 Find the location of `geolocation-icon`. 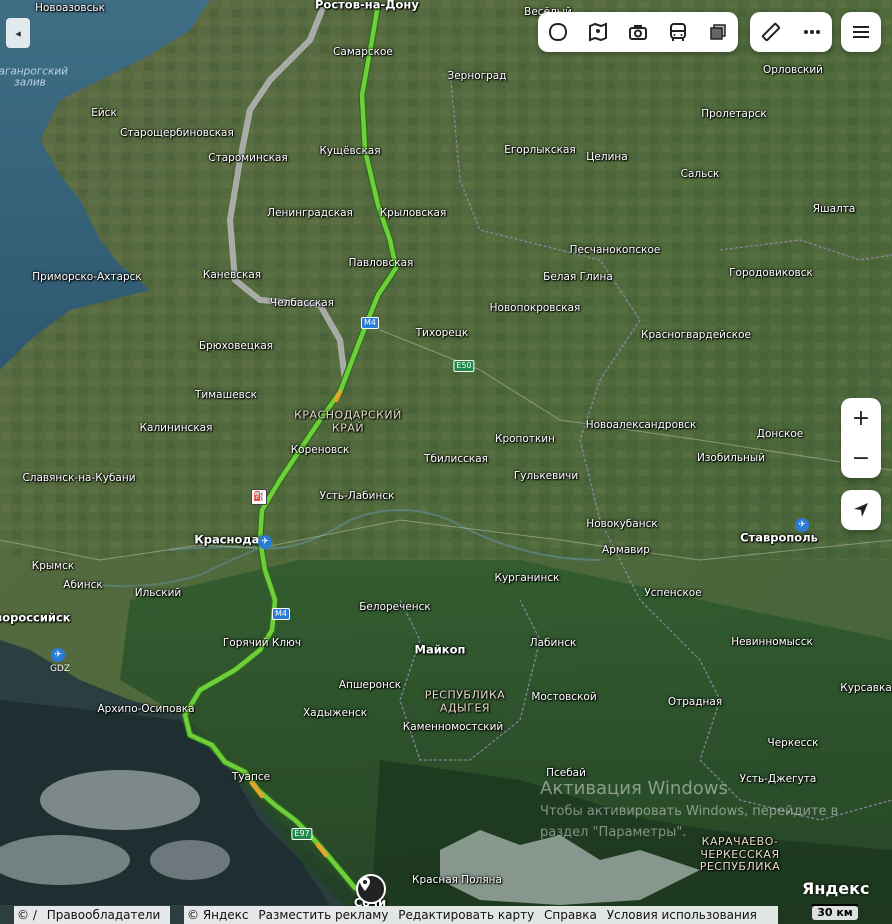

geolocation-icon is located at coordinates (861, 510).